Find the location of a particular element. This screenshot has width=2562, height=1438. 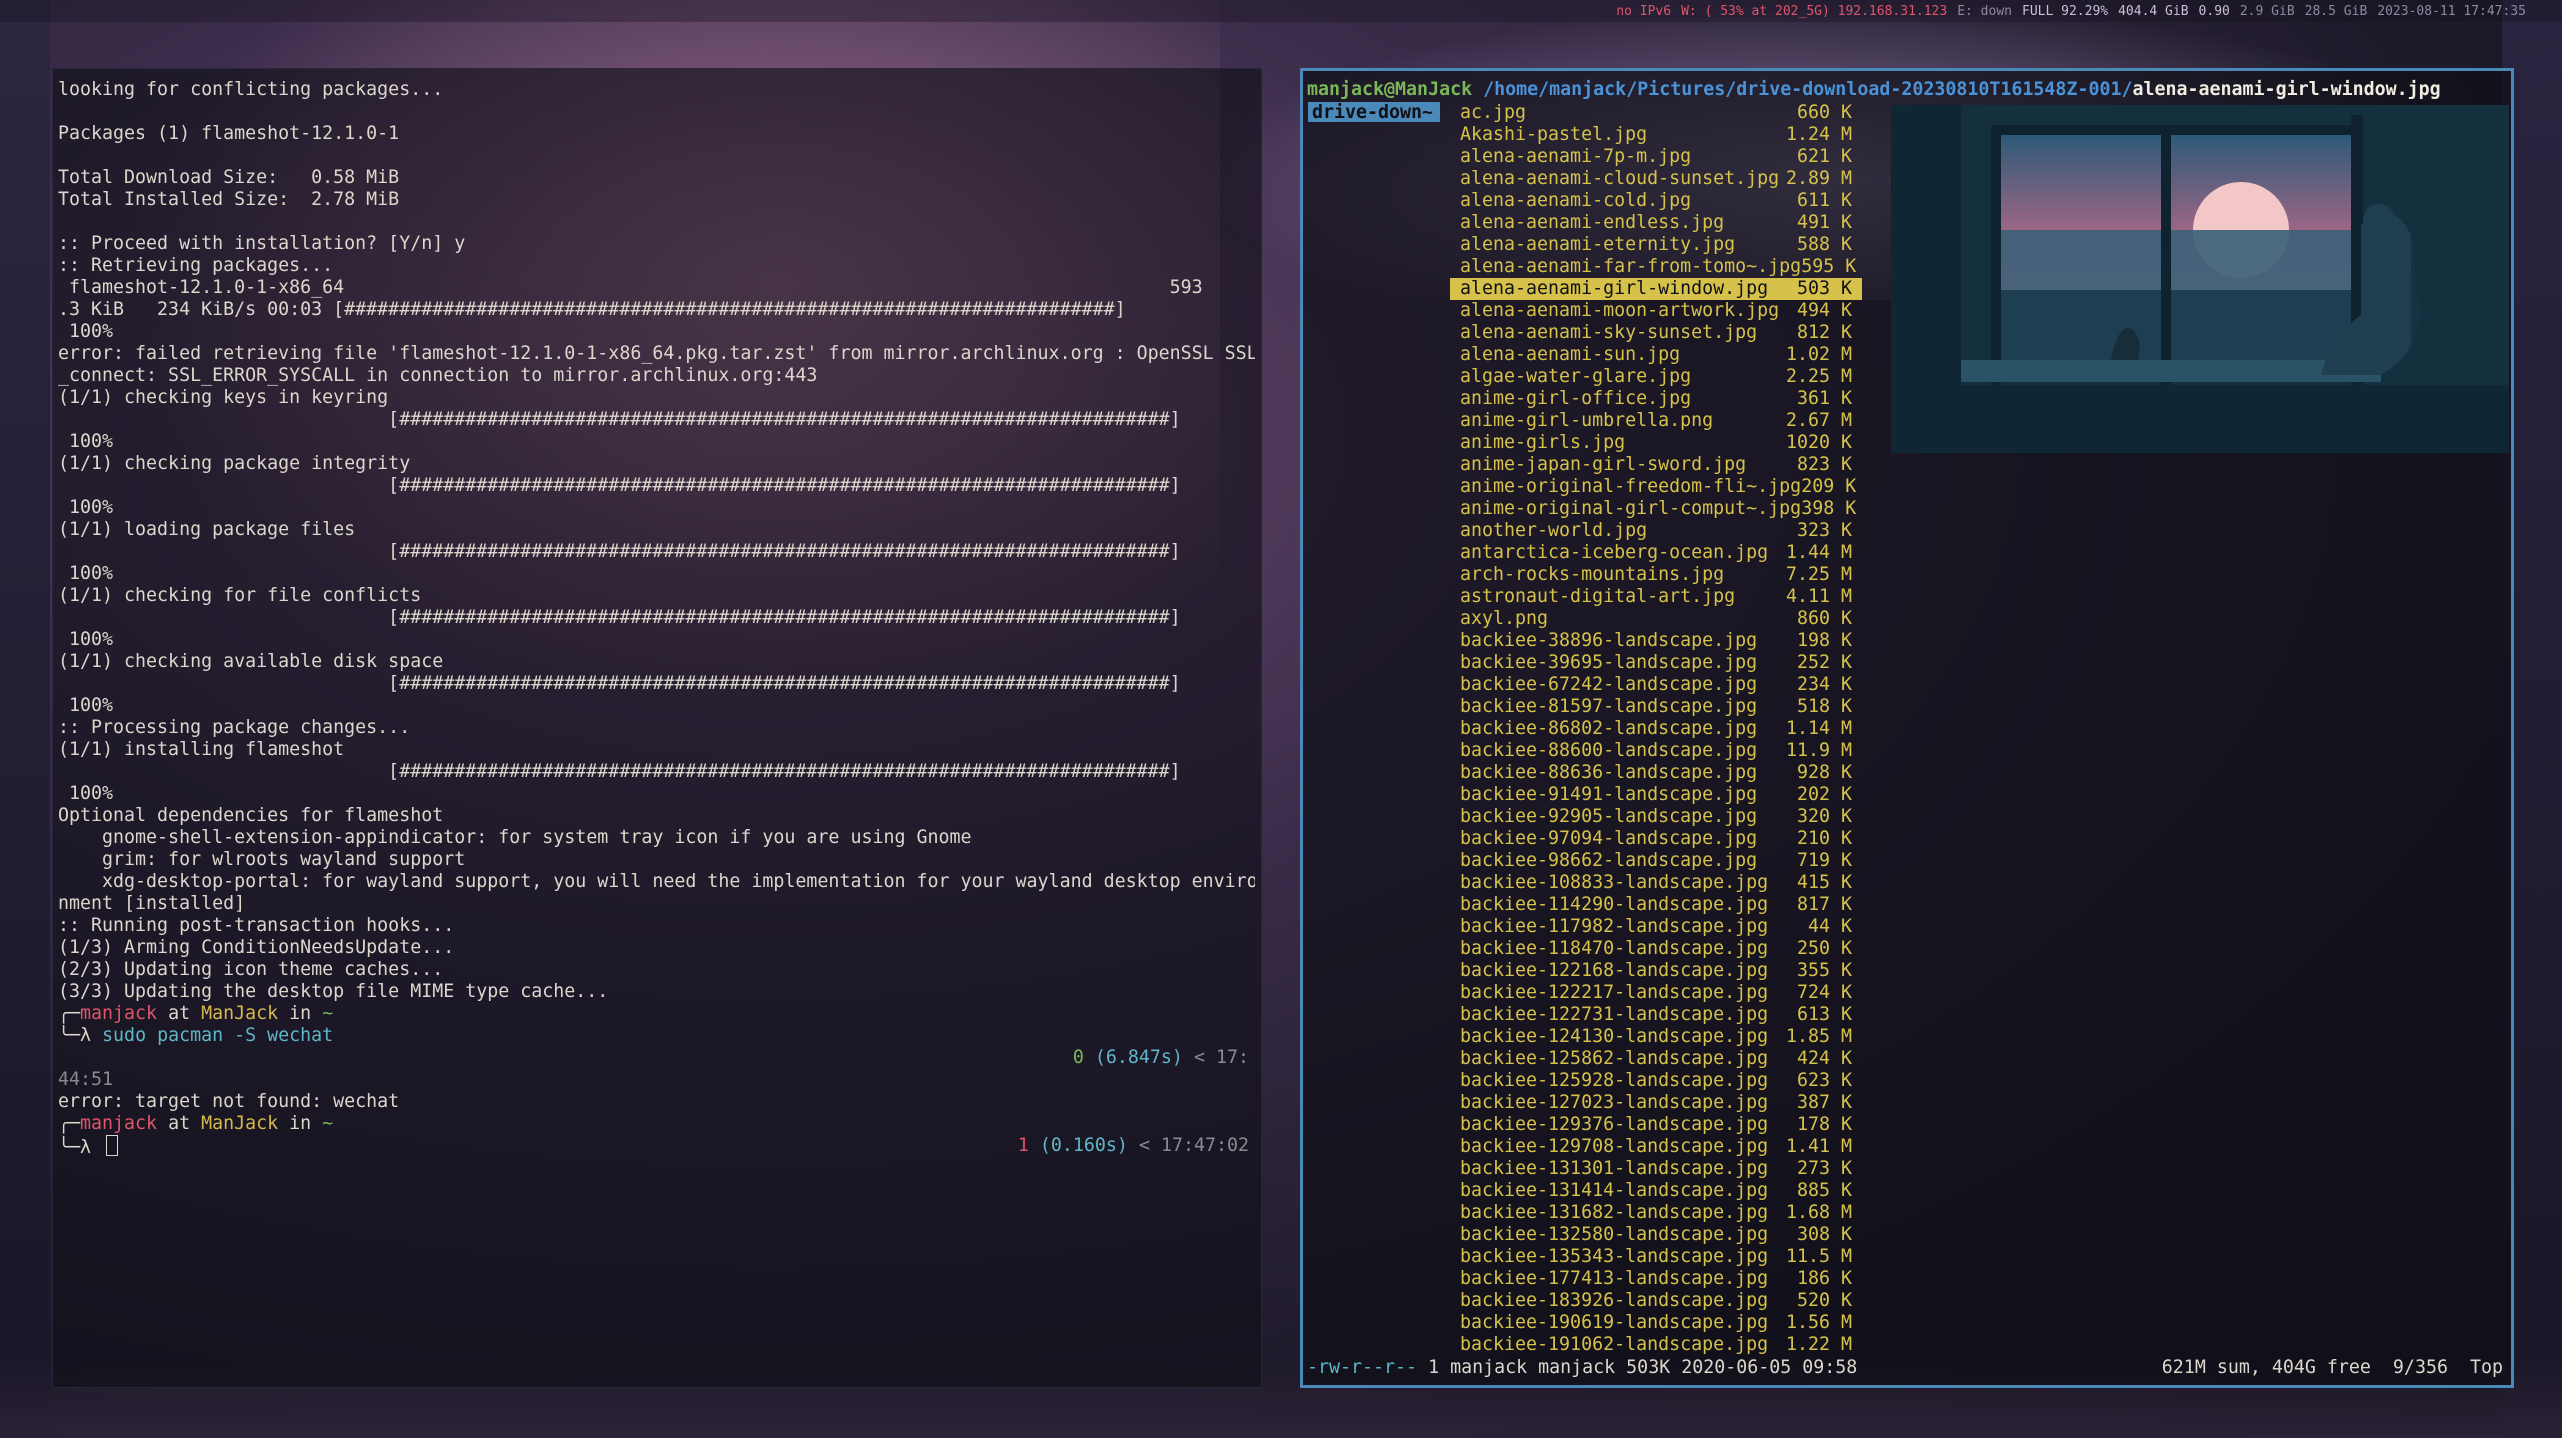

file-row: backiee-88636-landscape.jpg 928 K is located at coordinates (1656, 773).